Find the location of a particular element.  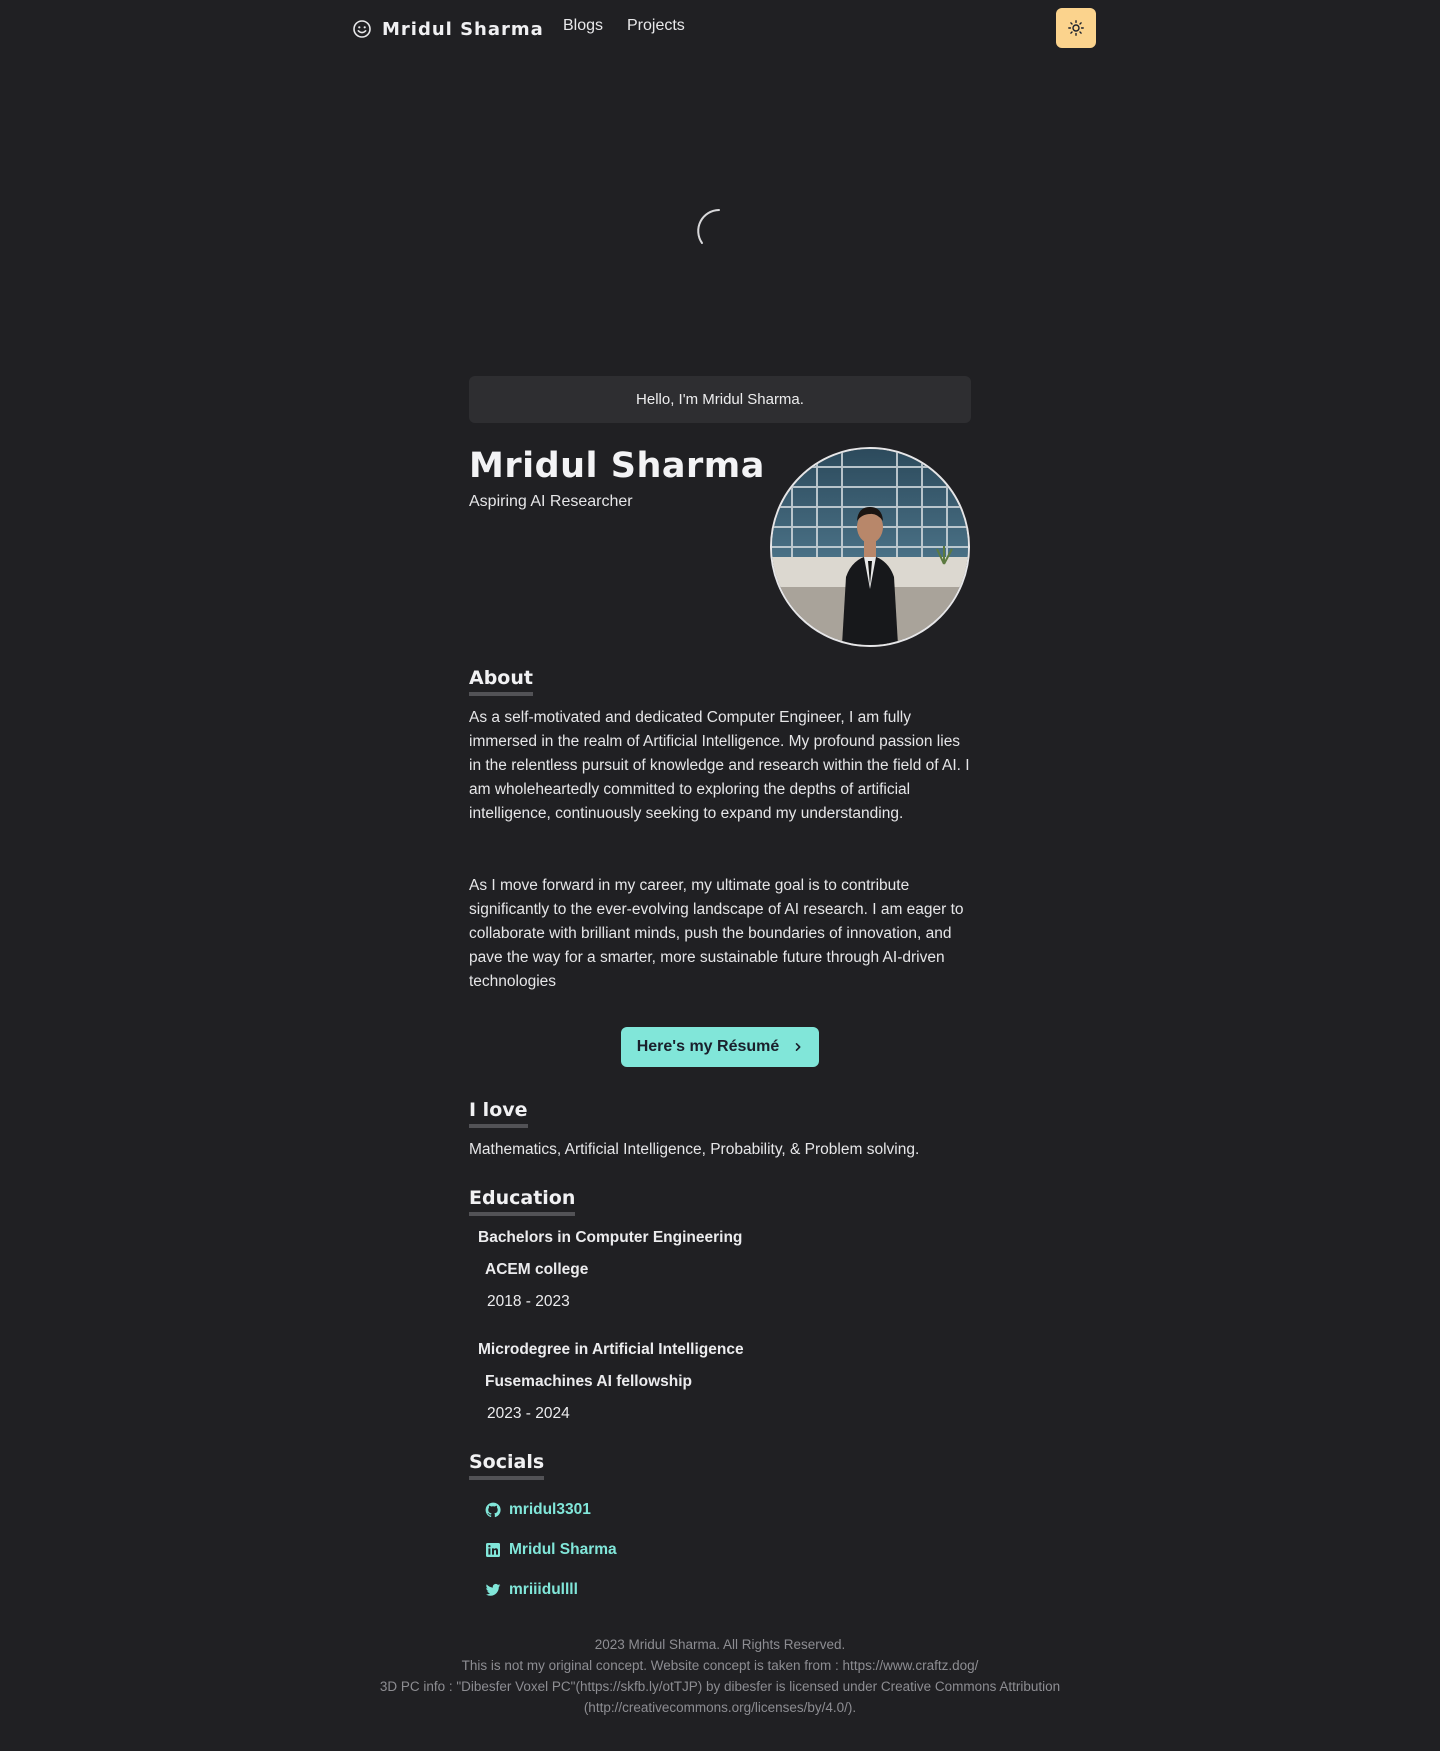

navbar: Mridul Sharma Blogs Projects is located at coordinates (720, 28).